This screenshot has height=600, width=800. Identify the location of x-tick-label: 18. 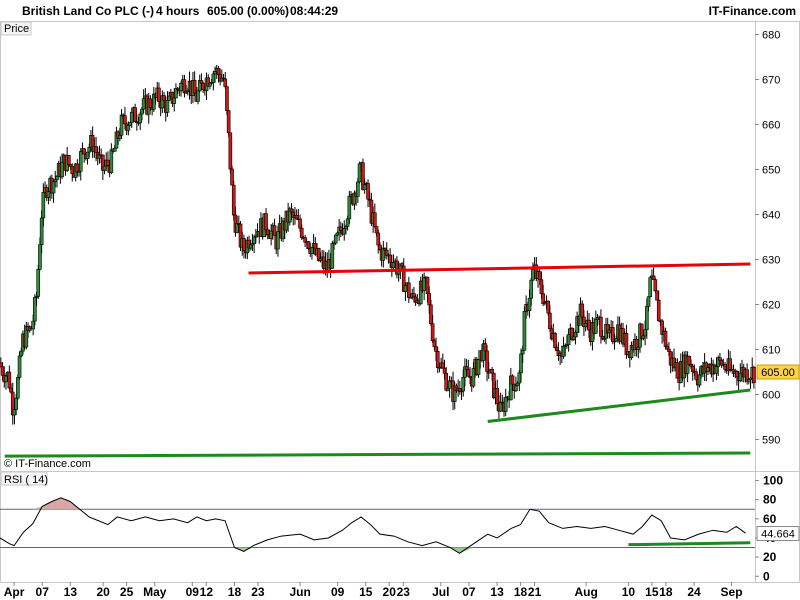
(666, 592).